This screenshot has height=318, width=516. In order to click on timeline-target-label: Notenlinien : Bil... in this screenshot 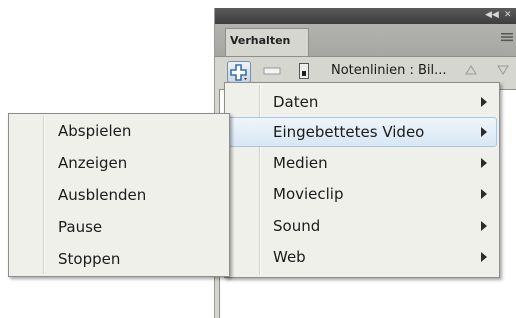, I will do `click(389, 70)`.